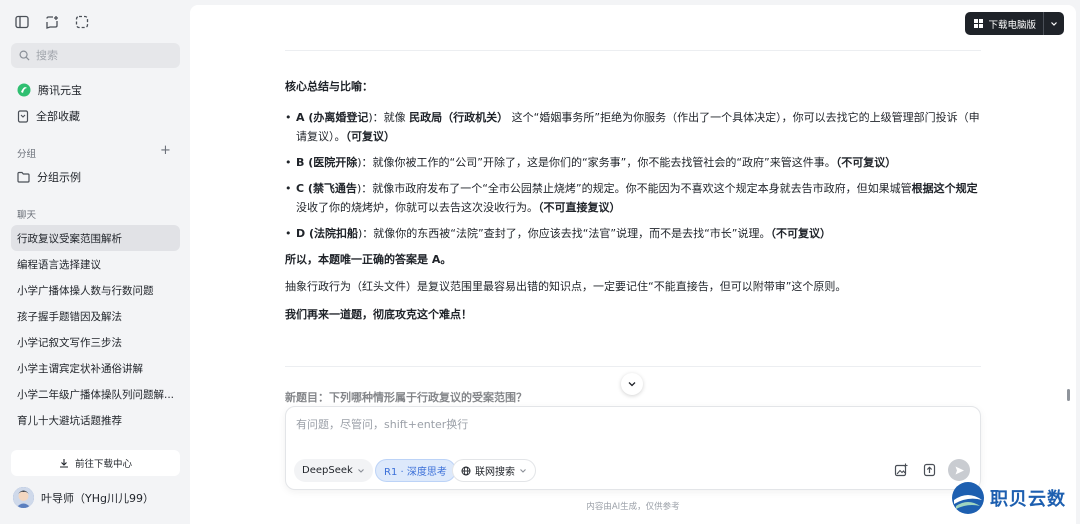 The width and height of the screenshot is (1080, 524). What do you see at coordinates (27, 154) in the screenshot?
I see `group-section-label: 分组` at bounding box center [27, 154].